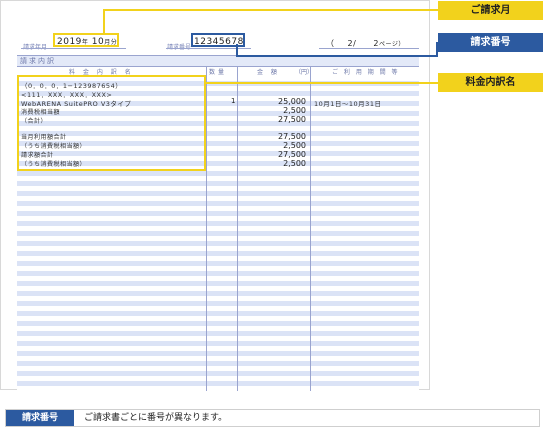 Image resolution: width=545 pixels, height=429 pixels. Describe the element at coordinates (292, 101) in the screenshot. I see `amount-value: 25,000` at that location.